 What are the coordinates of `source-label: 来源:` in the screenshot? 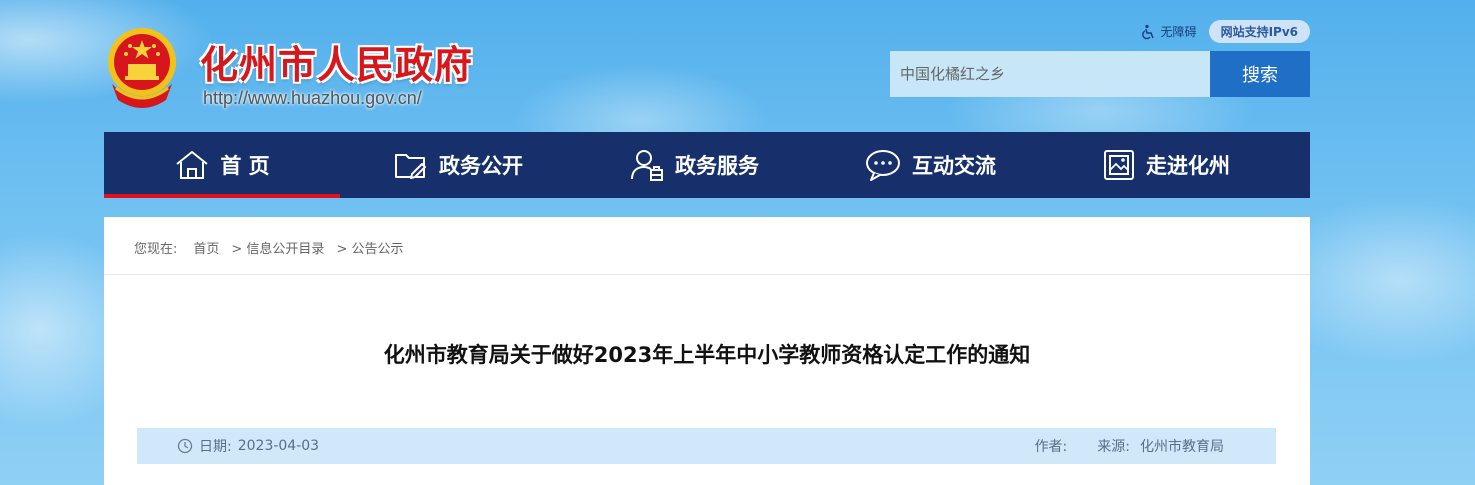 It's located at (1113, 447).